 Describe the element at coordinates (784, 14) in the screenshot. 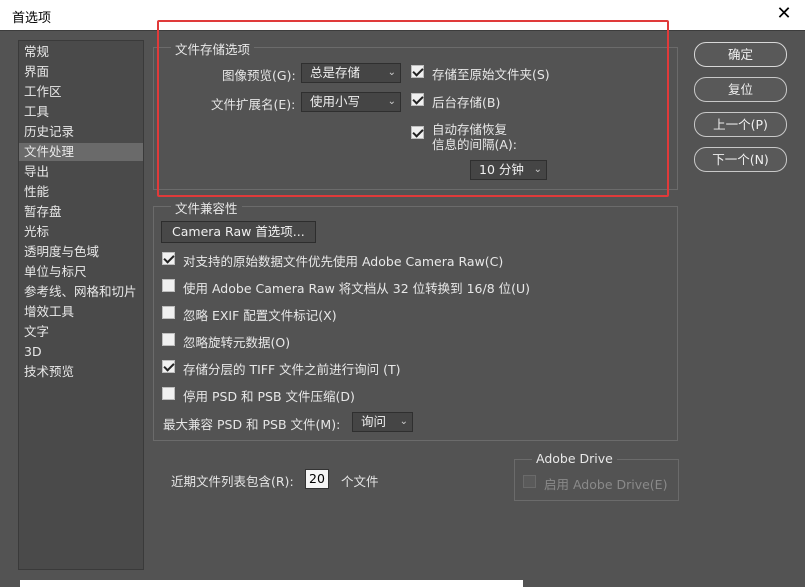

I see `close-icon: ✕` at that location.